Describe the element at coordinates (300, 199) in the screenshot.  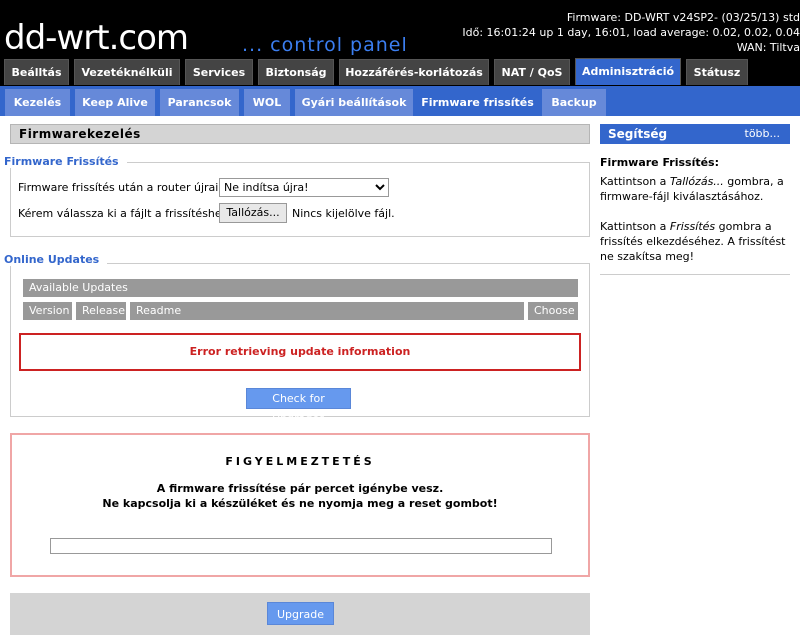
I see `firmware-update-fieldset` at that location.